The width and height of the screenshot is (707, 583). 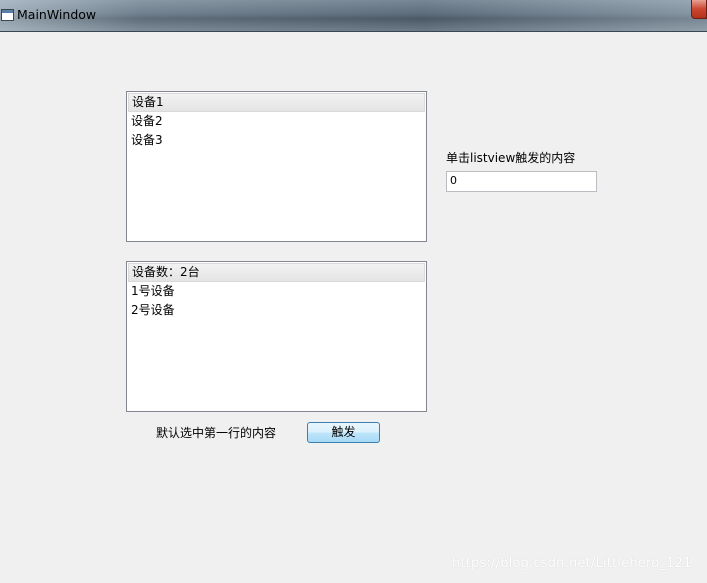 What do you see at coordinates (276, 166) in the screenshot?
I see `device-list: 设备1 设备2 设备3` at bounding box center [276, 166].